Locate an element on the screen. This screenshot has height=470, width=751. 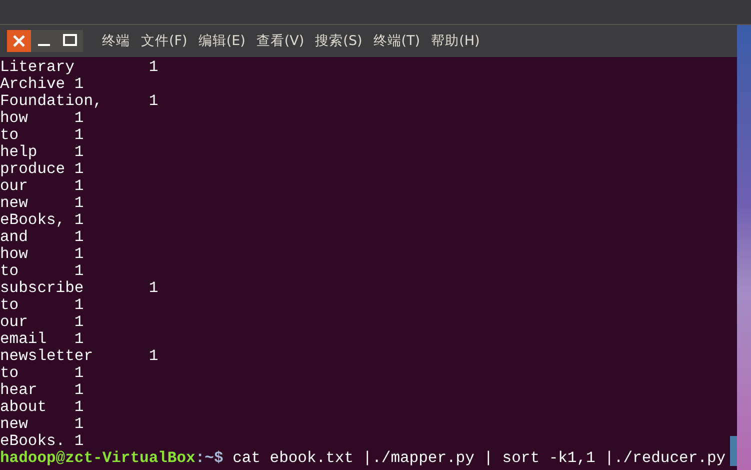
output-word: produce is located at coordinates (33, 169).